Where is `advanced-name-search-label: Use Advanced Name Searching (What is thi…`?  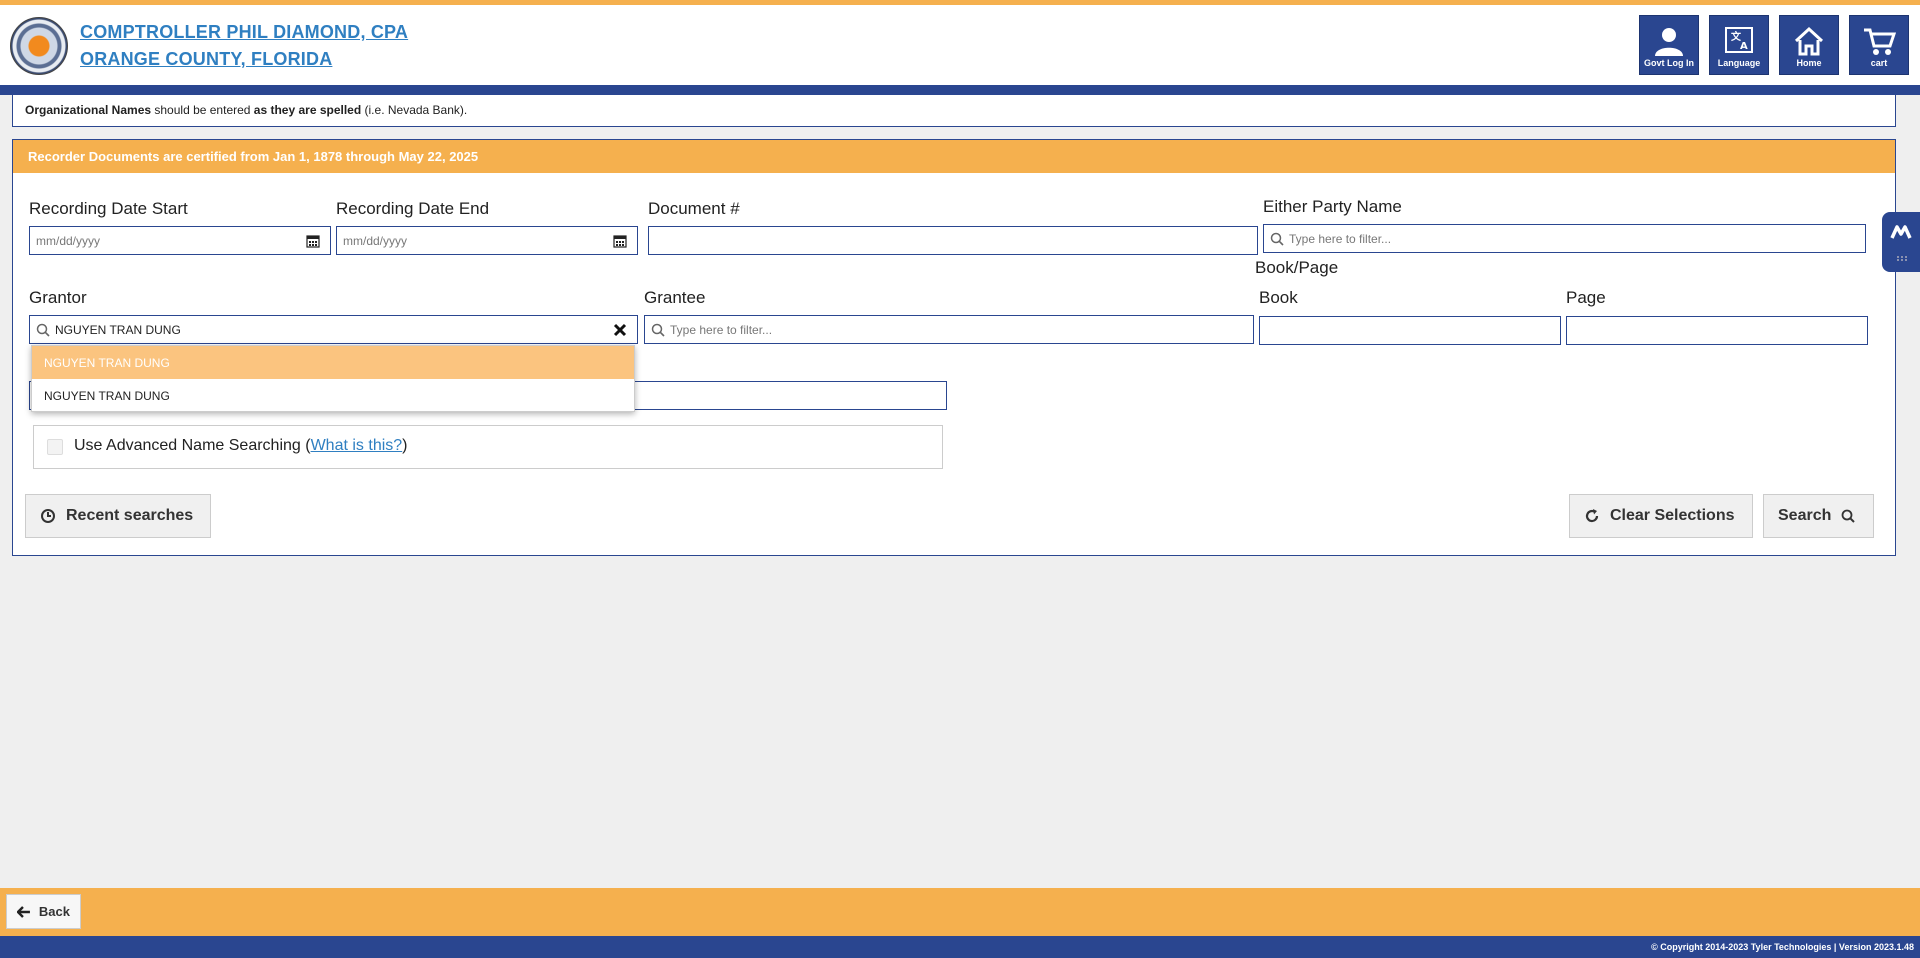 advanced-name-search-label: Use Advanced Name Searching (What is thi… is located at coordinates (241, 446).